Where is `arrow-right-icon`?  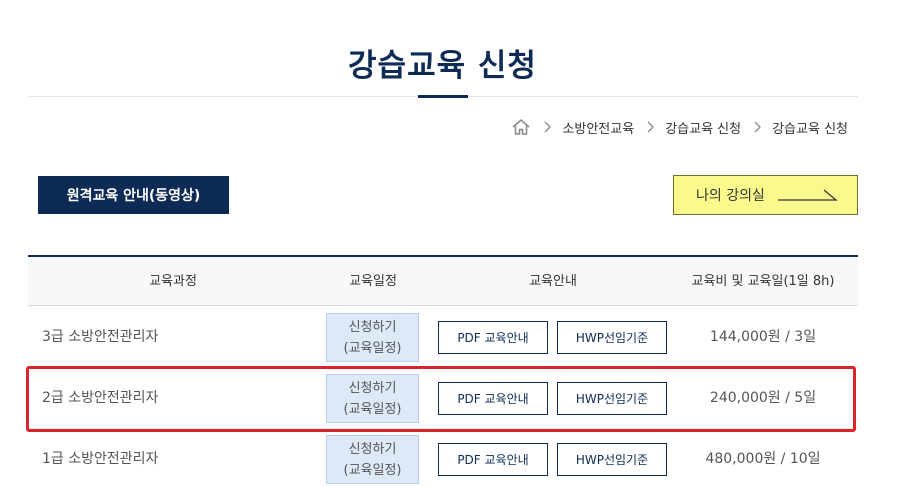
arrow-right-icon is located at coordinates (808, 194).